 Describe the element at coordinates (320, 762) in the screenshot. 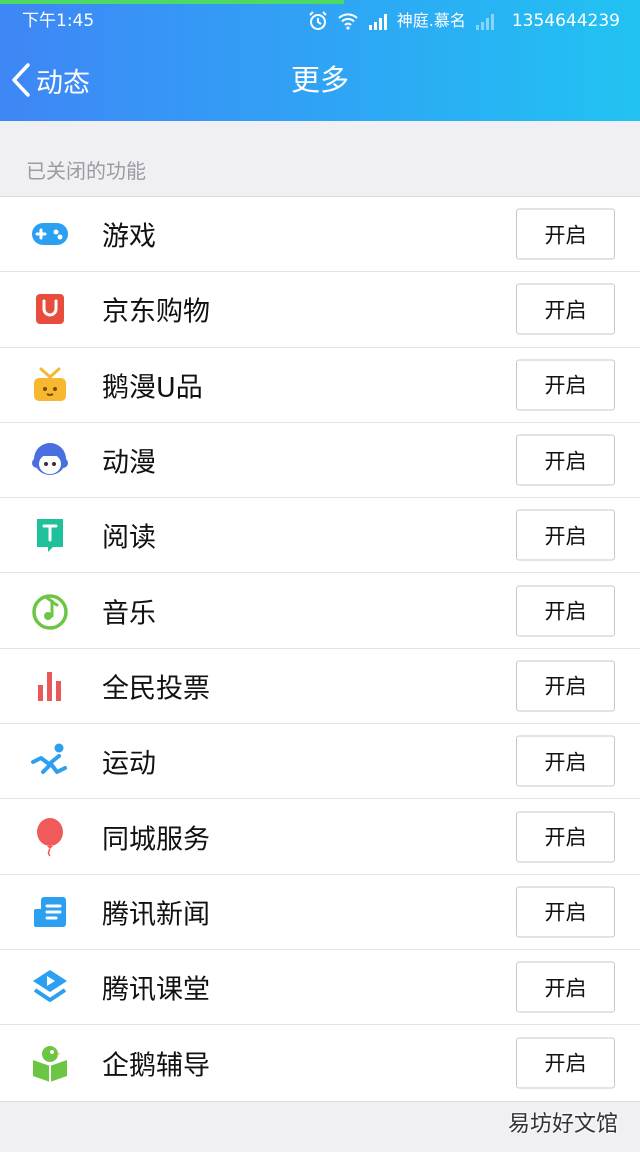

I see `feature-row-sports: 运动 开启` at that location.